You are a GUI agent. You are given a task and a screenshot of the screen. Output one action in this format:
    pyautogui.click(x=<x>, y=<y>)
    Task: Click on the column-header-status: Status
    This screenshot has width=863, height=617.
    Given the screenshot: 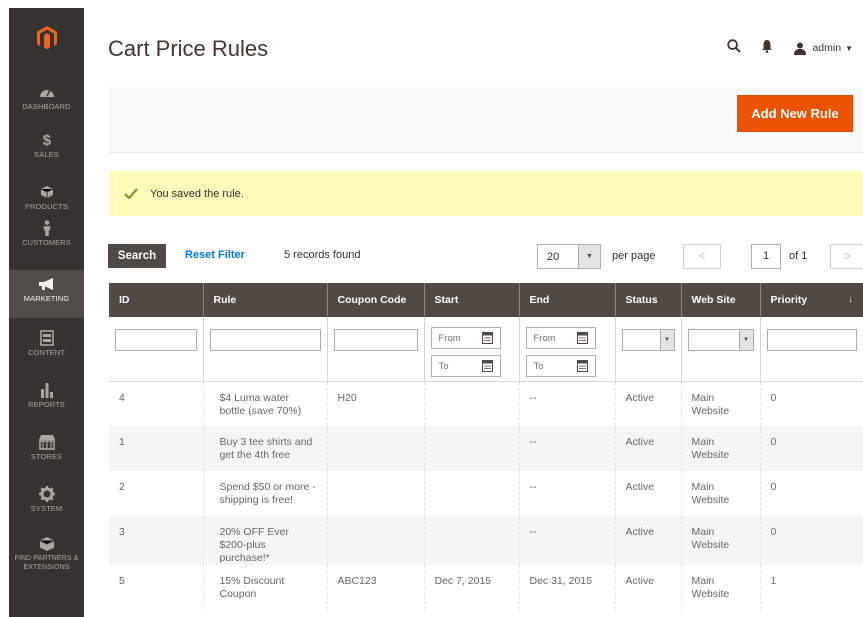 What is the action you would take?
    pyautogui.click(x=648, y=300)
    